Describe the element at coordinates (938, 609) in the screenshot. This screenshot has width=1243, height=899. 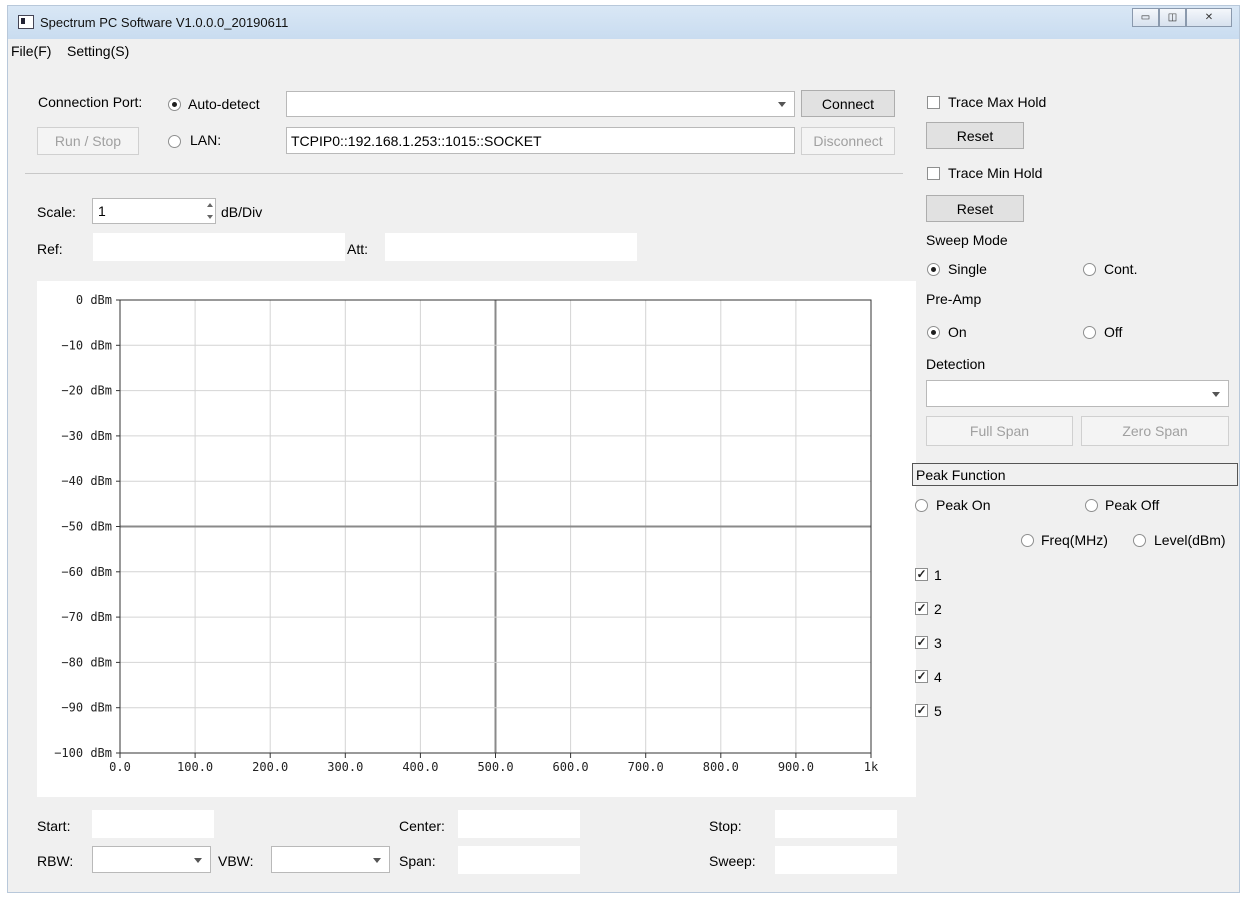
I see `marker-2-label: 2` at that location.